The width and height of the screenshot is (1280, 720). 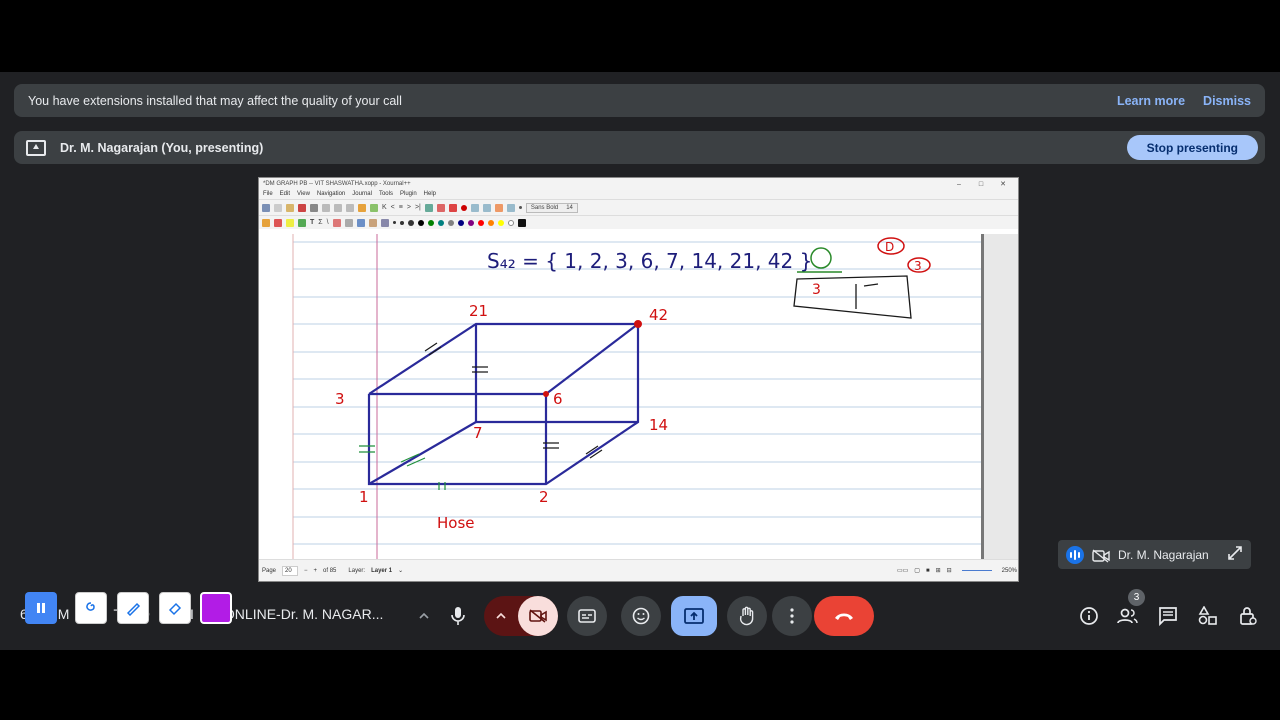 I want to click on menu-edit: Edit, so click(x=285, y=194).